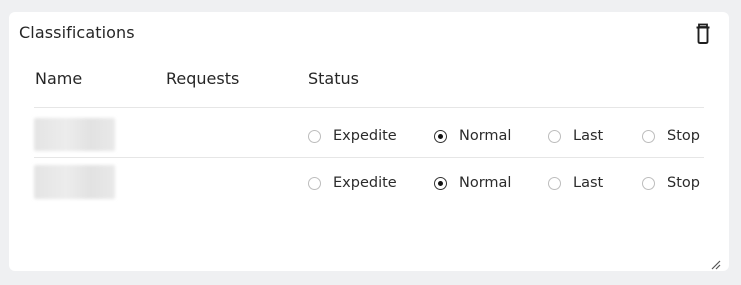 This screenshot has width=741, height=285. Describe the element at coordinates (77, 32) in the screenshot. I see `card-title: Classifications` at that location.